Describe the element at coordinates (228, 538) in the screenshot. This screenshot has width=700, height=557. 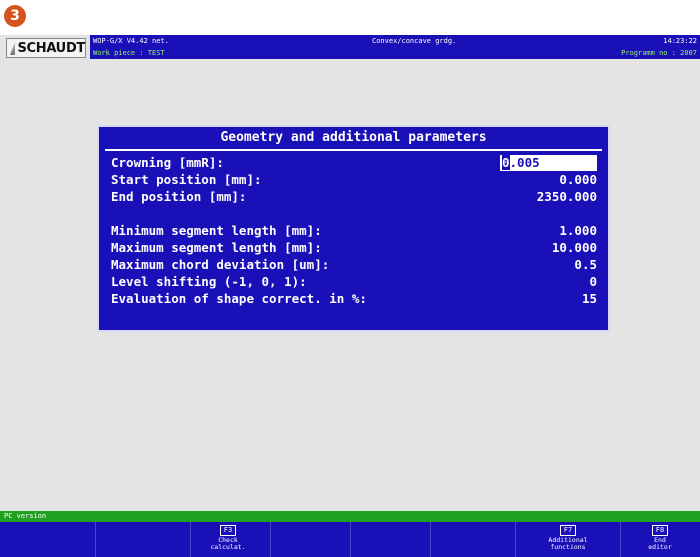
I see `f3-check-calculation-button: F3 Check calculat.` at that location.